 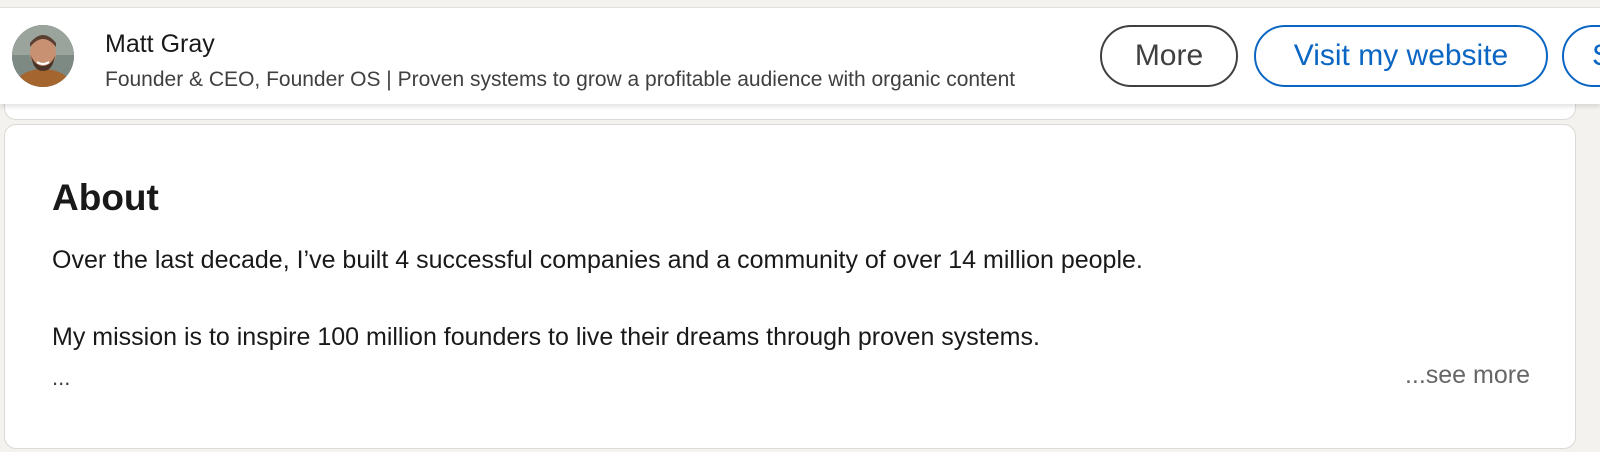 What do you see at coordinates (1581, 56) in the screenshot?
I see `partial-action-button: S` at bounding box center [1581, 56].